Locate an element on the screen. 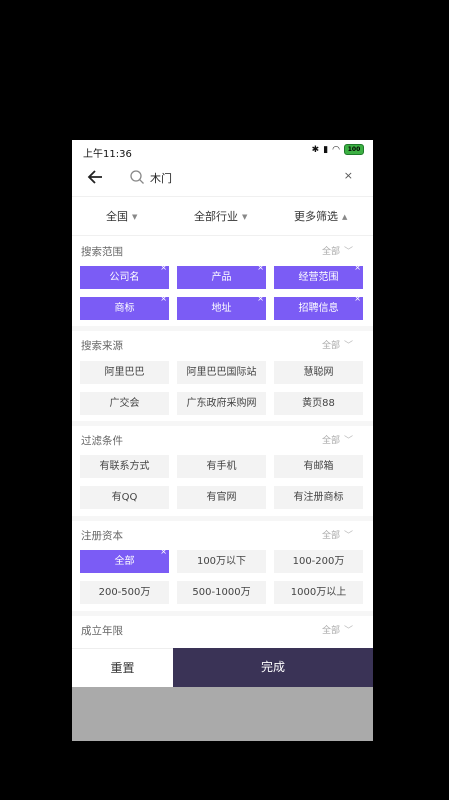 This screenshot has height=800, width=449. bottom-gray-area is located at coordinates (222, 714).